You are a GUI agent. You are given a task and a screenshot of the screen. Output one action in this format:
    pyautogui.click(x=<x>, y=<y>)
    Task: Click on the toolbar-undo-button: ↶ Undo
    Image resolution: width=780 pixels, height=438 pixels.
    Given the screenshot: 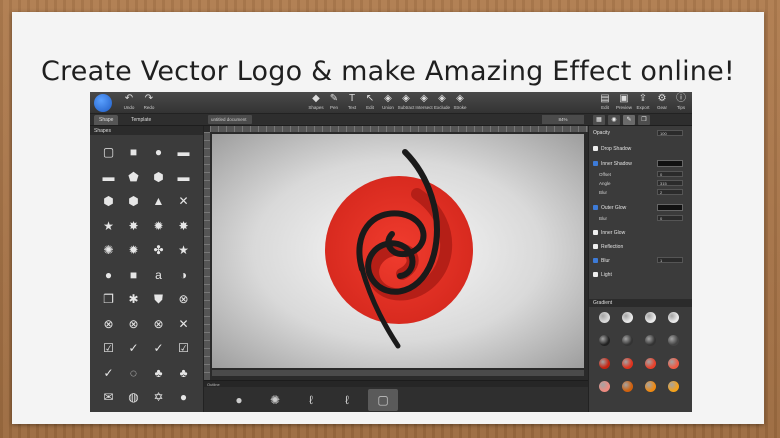 What is the action you would take?
    pyautogui.click(x=129, y=102)
    